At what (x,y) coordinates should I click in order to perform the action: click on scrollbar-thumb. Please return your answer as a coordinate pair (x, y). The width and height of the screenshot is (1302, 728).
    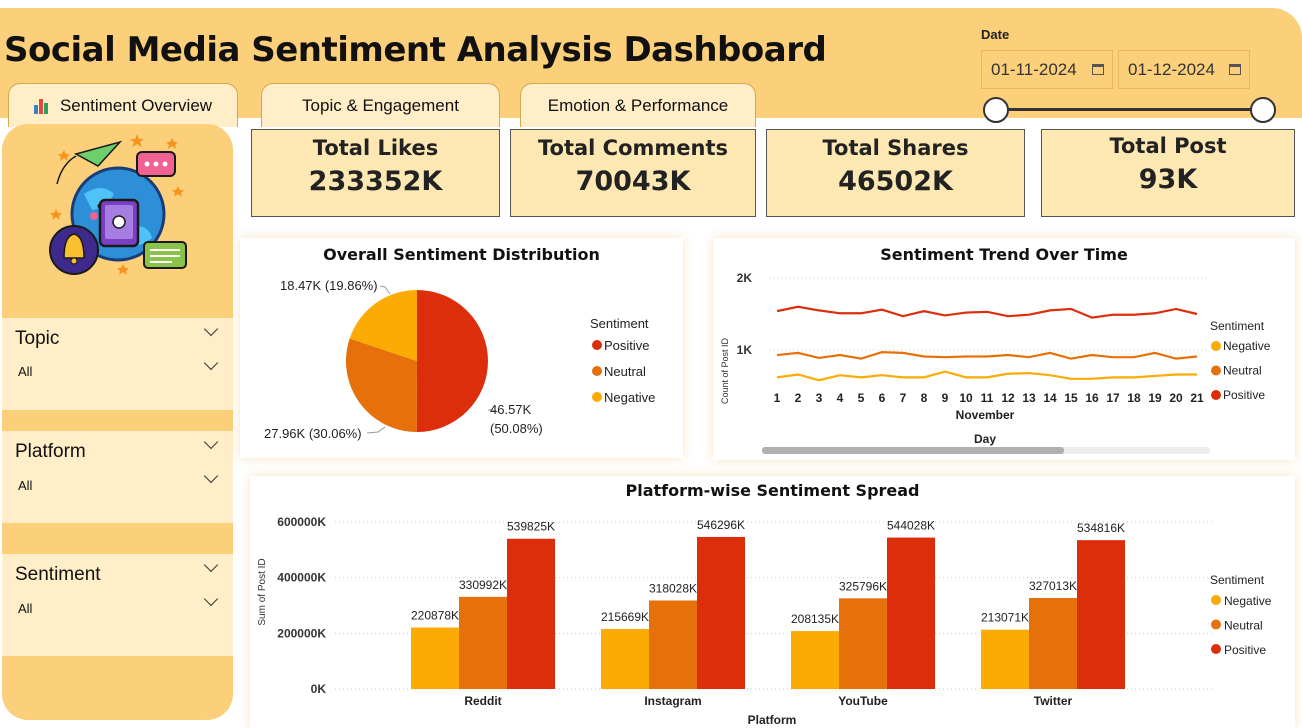
    Looking at the image, I should click on (913, 450).